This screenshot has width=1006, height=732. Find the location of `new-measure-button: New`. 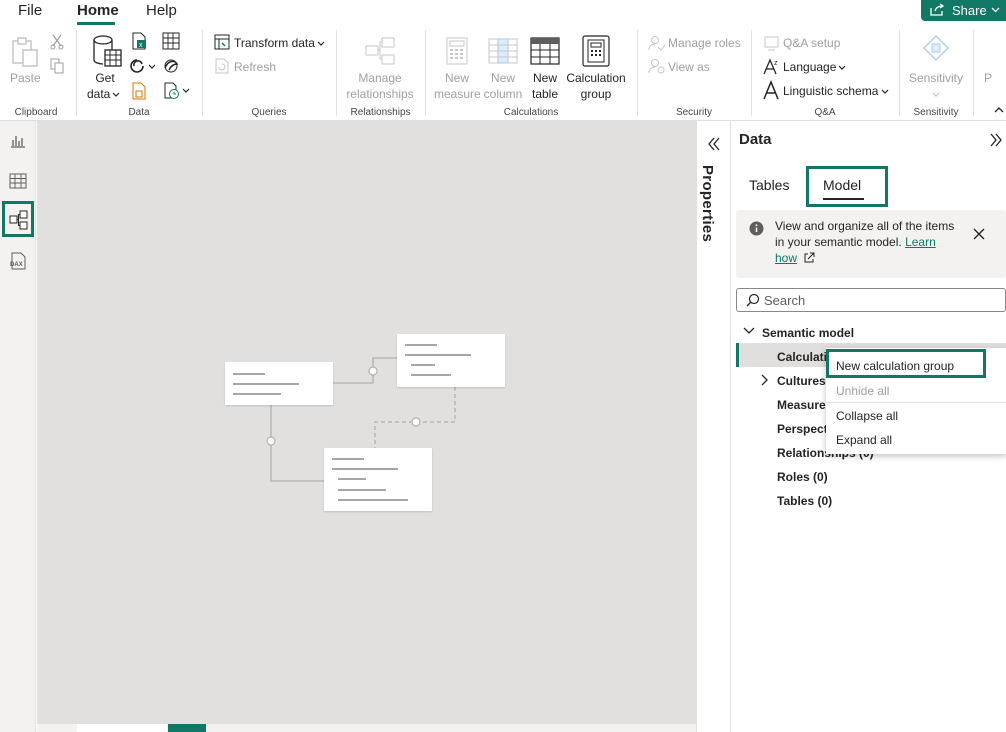

new-measure-button: New is located at coordinates (457, 78).